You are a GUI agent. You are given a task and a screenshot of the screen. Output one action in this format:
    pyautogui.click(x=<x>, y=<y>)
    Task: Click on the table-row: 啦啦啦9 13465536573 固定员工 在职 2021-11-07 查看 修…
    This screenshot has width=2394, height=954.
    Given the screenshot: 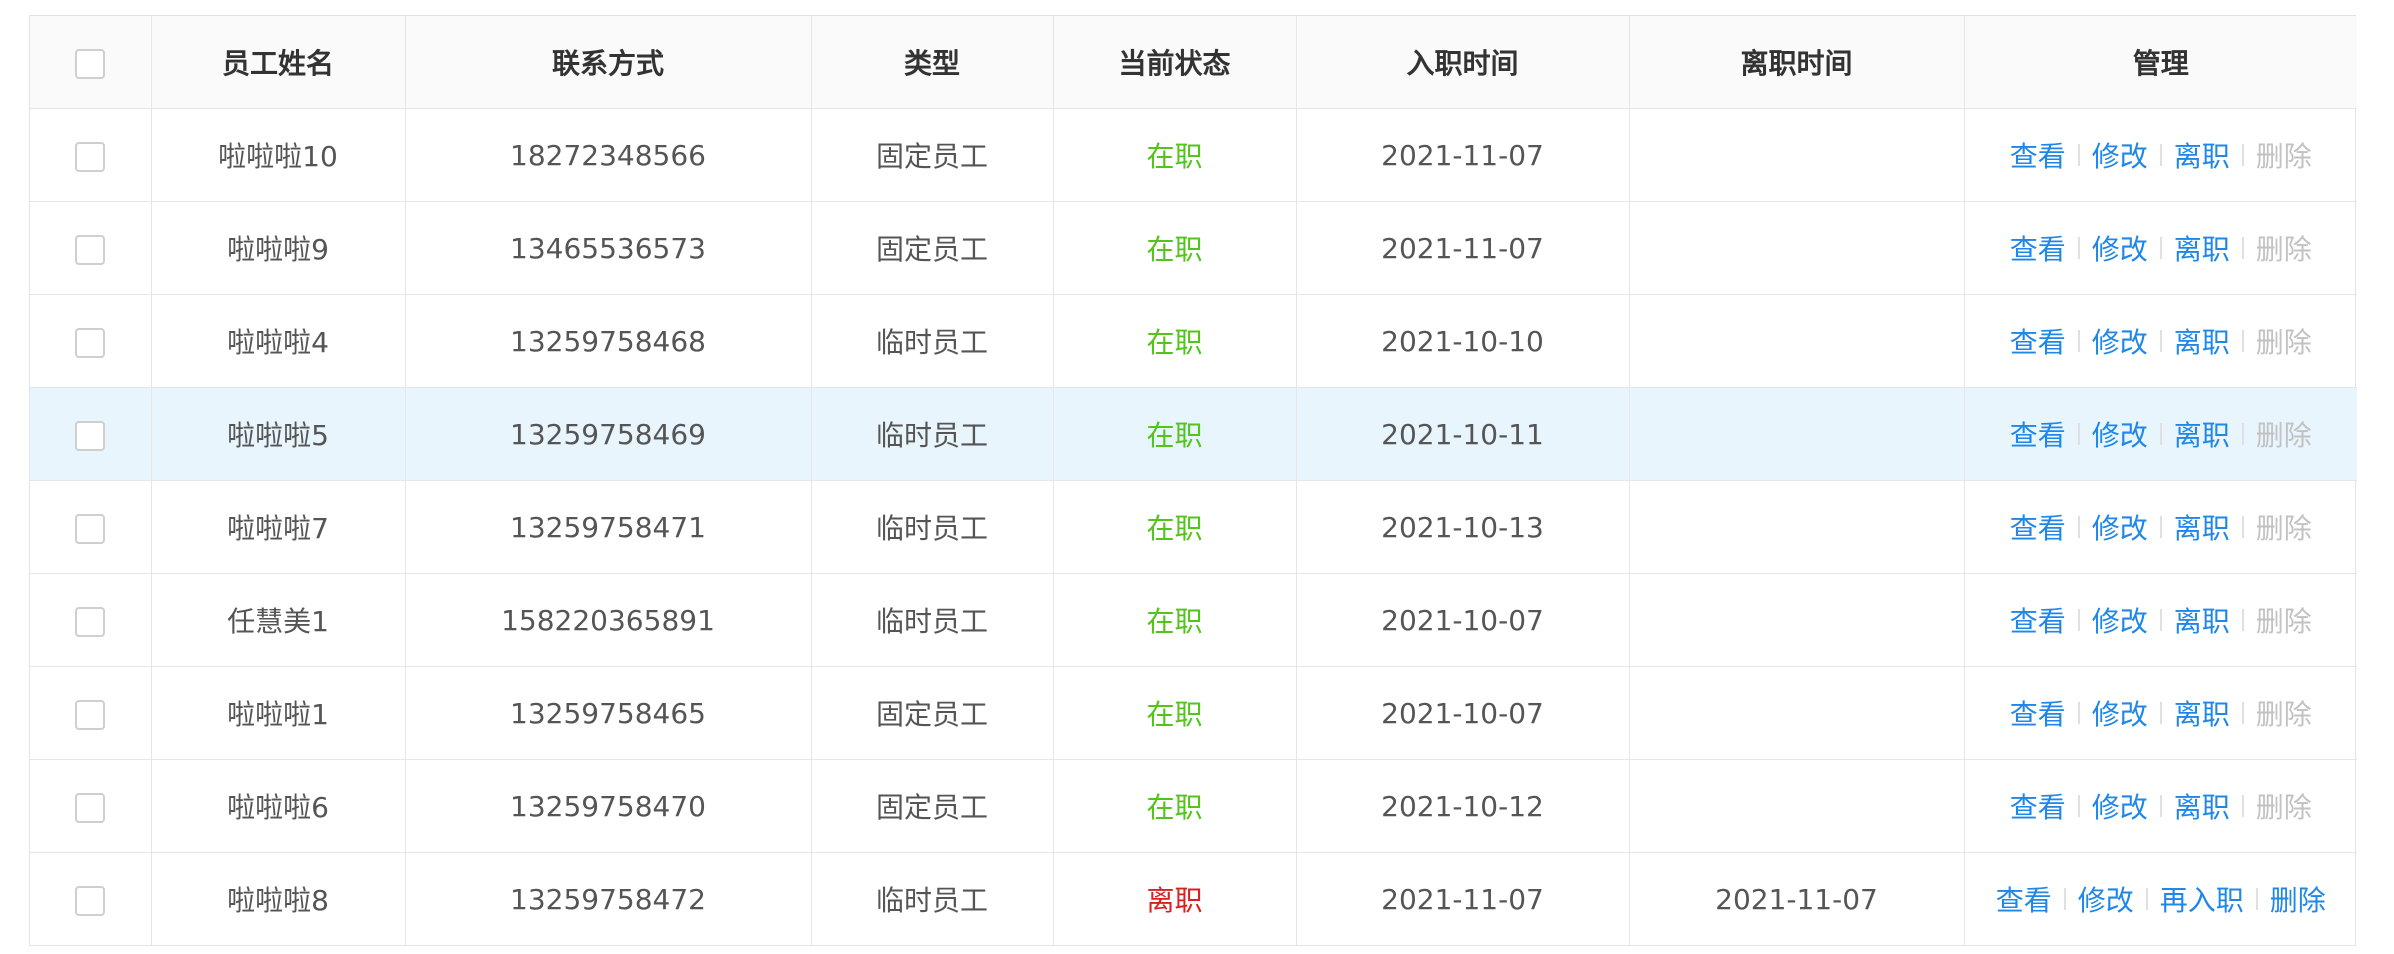 What is the action you would take?
    pyautogui.click(x=1193, y=248)
    